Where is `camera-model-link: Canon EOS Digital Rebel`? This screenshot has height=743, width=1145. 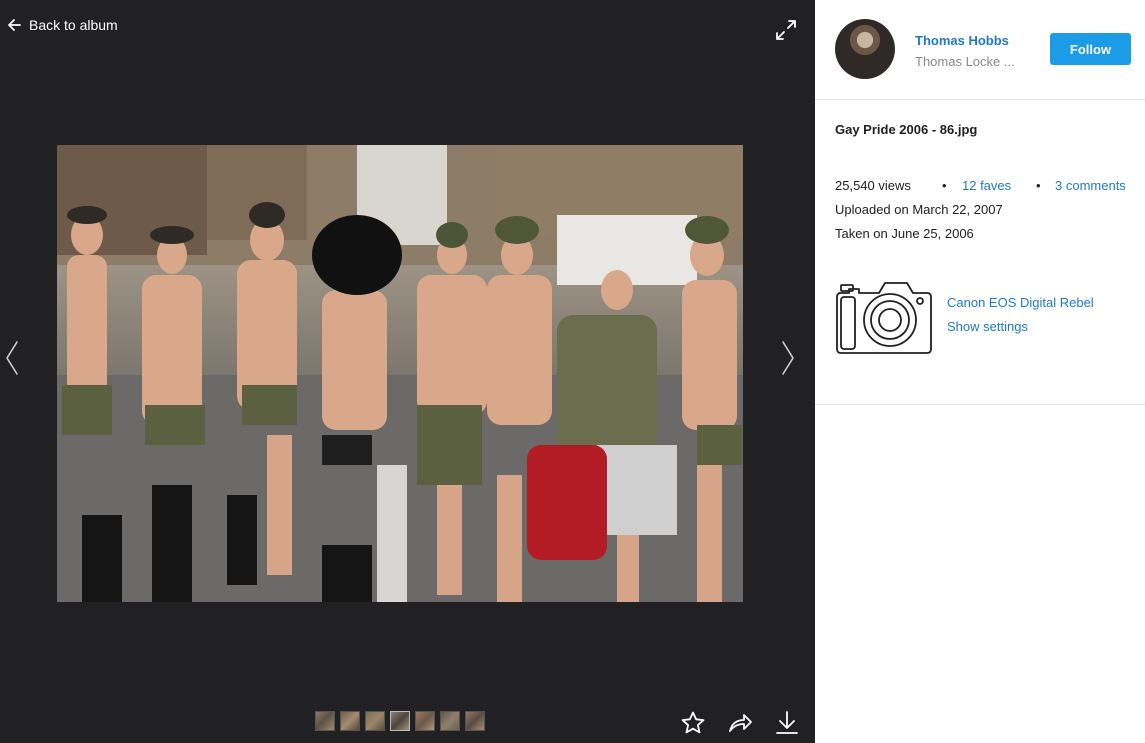
camera-model-link: Canon EOS Digital Rebel is located at coordinates (1020, 302).